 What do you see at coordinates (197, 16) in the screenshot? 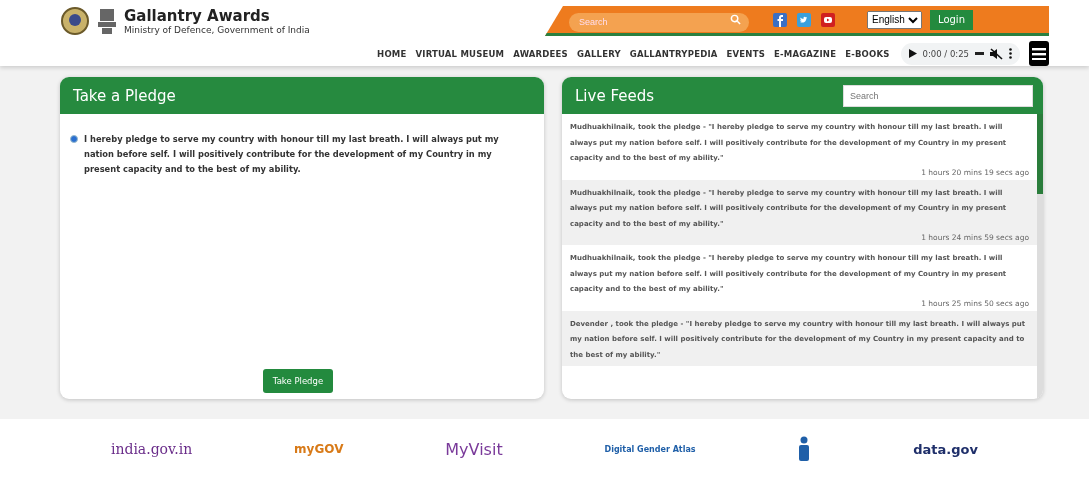
I see `site-title: Gallantry Awards` at bounding box center [197, 16].